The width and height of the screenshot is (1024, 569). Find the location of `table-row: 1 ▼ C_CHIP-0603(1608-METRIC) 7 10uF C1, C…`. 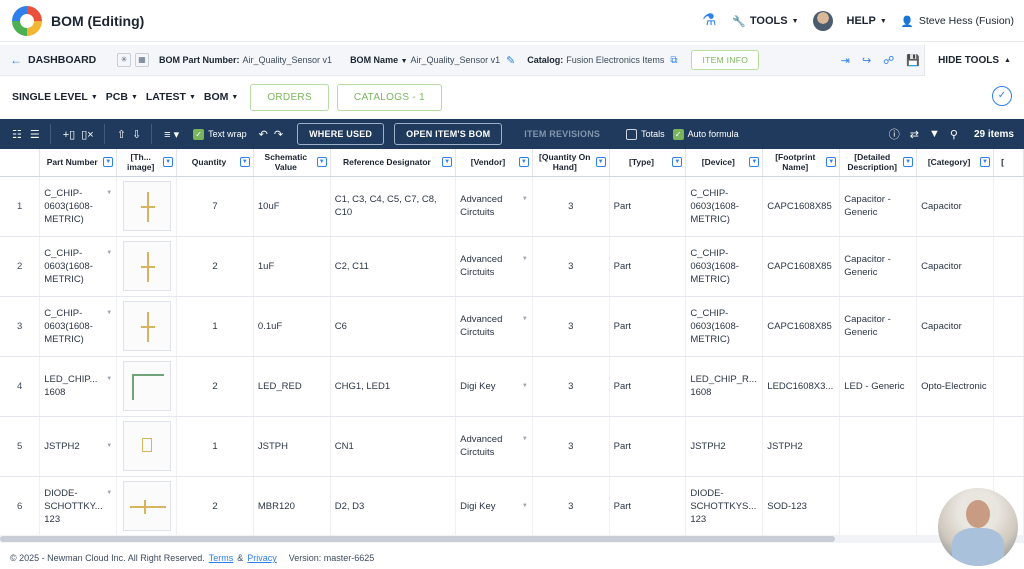

table-row: 1 ▼ C_CHIP-0603(1608-METRIC) 7 10uF C1, C… is located at coordinates (512, 206).